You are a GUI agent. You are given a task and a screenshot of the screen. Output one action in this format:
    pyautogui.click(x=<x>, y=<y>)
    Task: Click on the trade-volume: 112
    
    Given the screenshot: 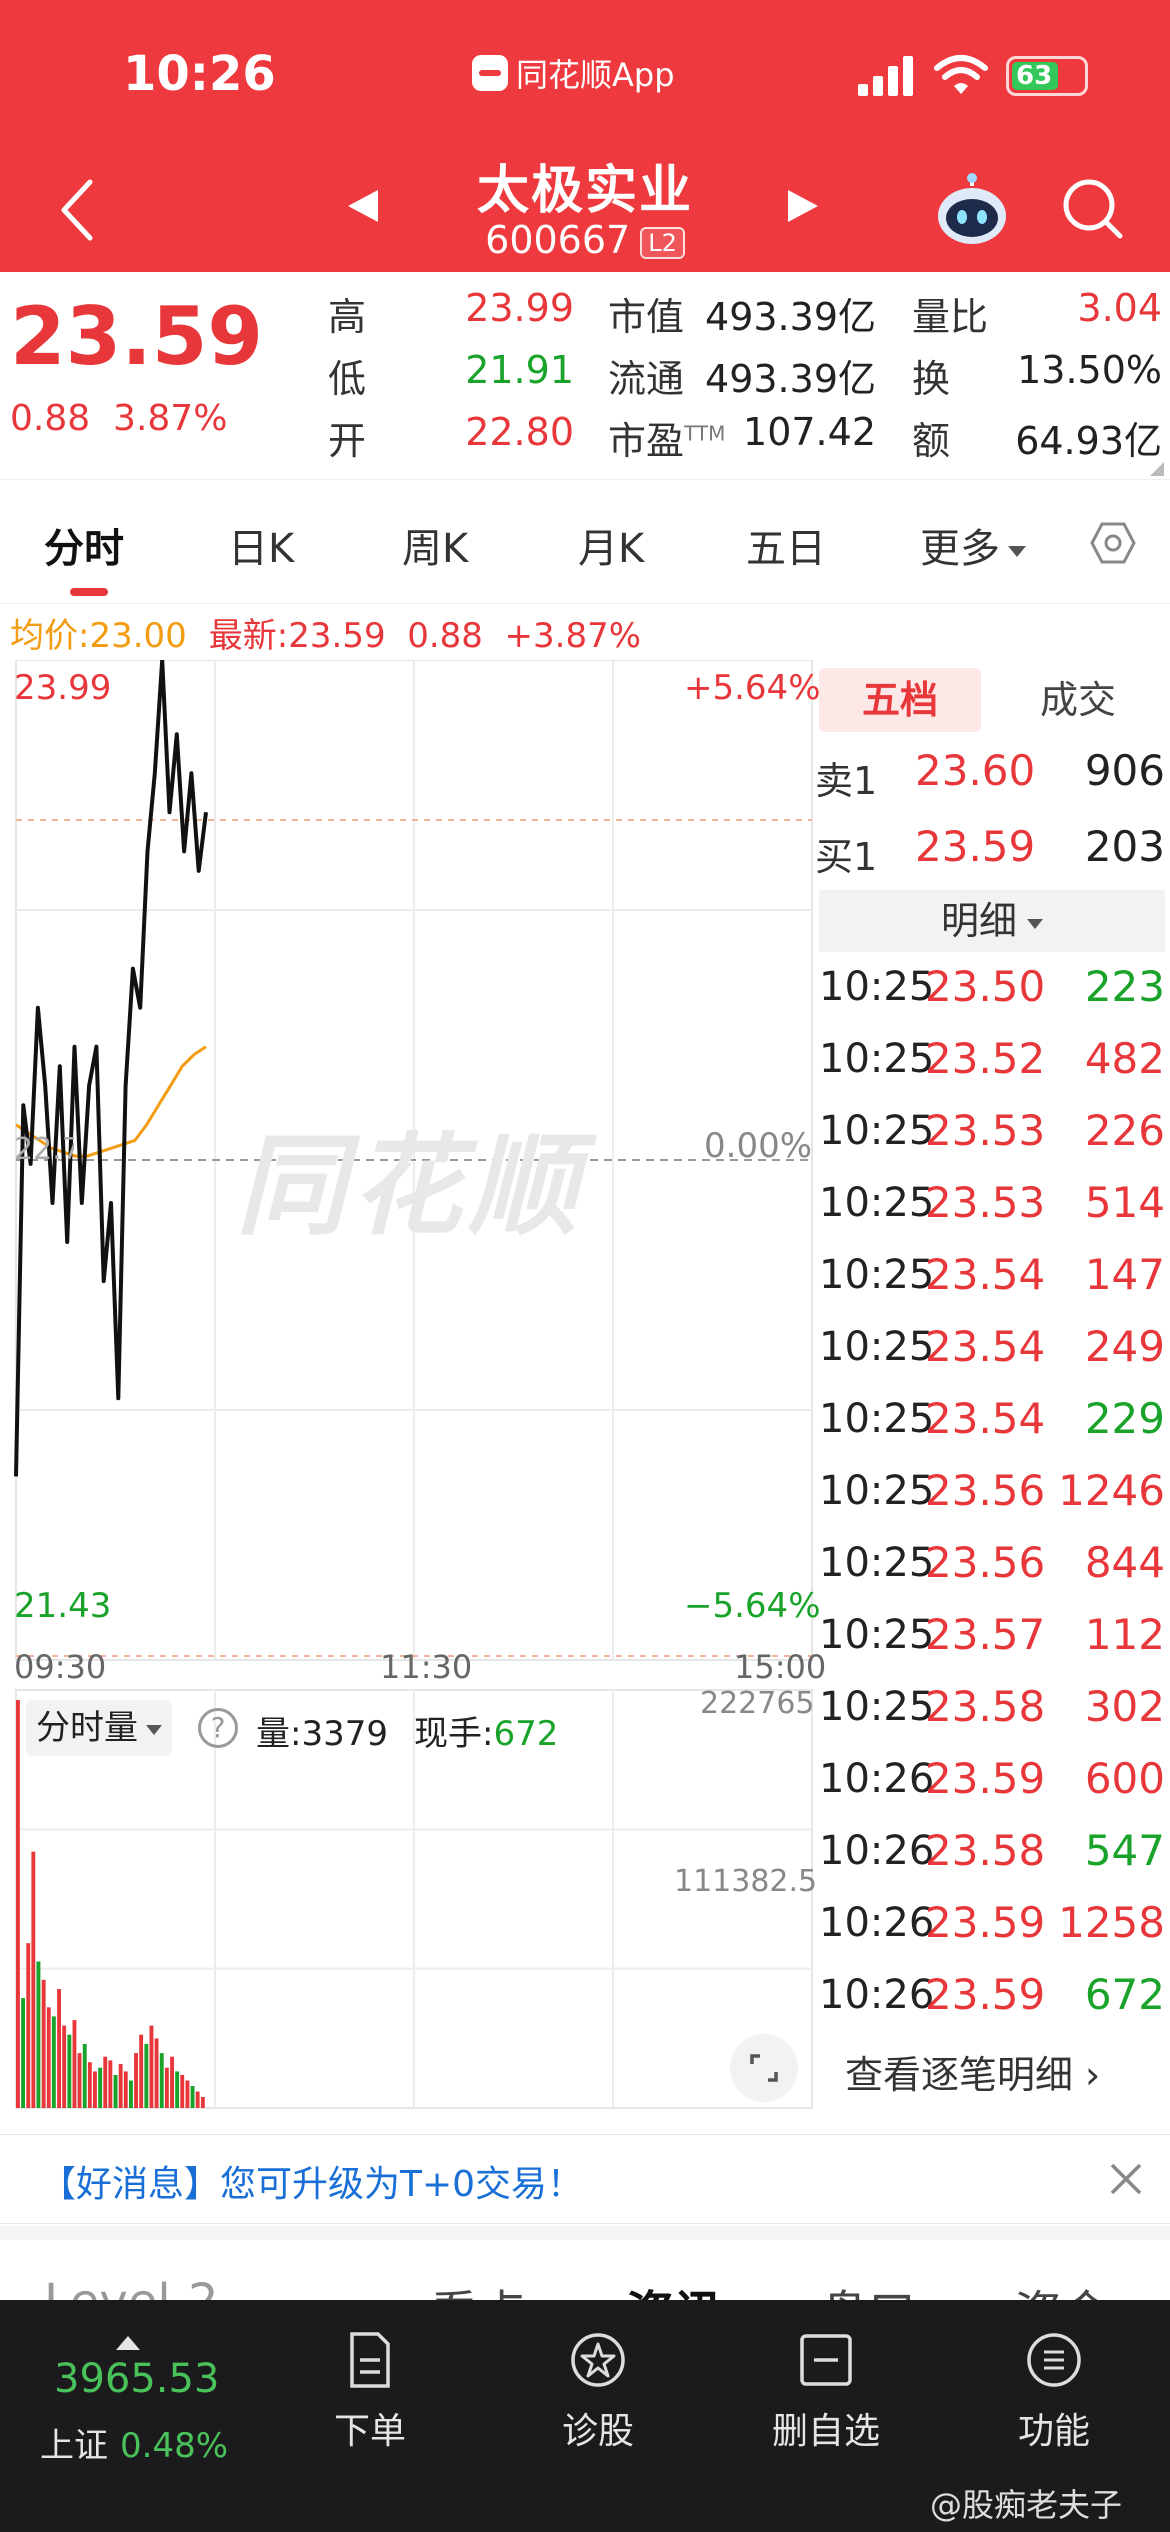 What is the action you would take?
    pyautogui.click(x=1124, y=1634)
    